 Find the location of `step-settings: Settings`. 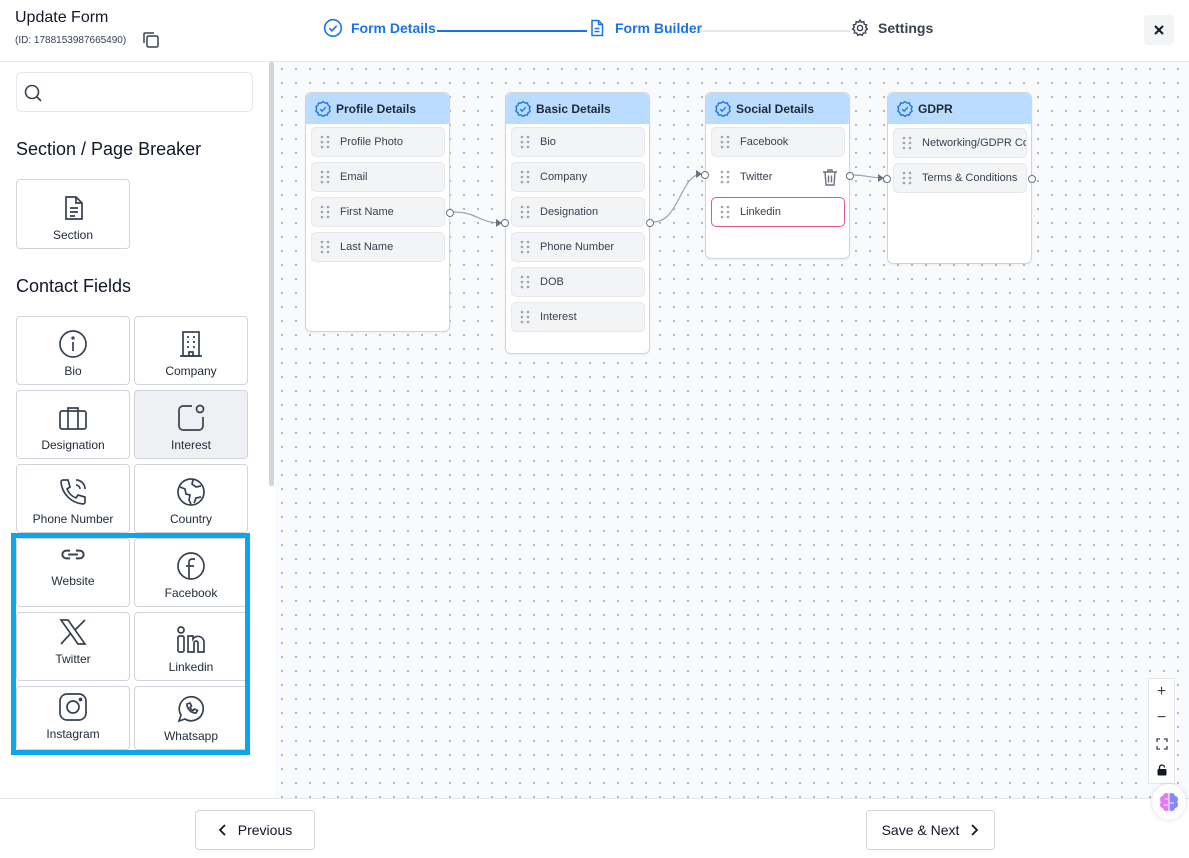

step-settings: Settings is located at coordinates (891, 28).